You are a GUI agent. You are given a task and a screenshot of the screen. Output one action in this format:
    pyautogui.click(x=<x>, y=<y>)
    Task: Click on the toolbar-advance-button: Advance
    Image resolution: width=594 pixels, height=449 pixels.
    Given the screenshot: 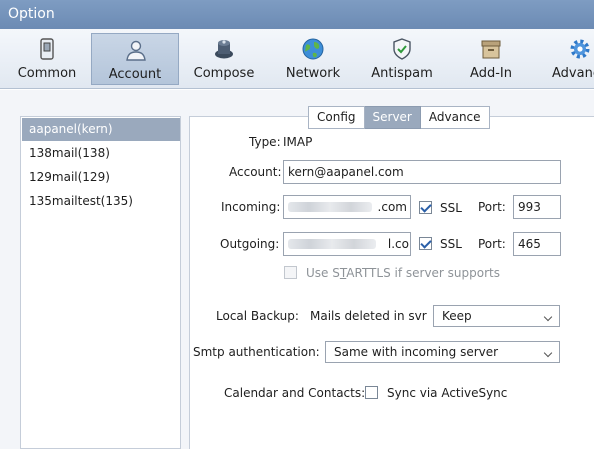 What is the action you would take?
    pyautogui.click(x=565, y=59)
    